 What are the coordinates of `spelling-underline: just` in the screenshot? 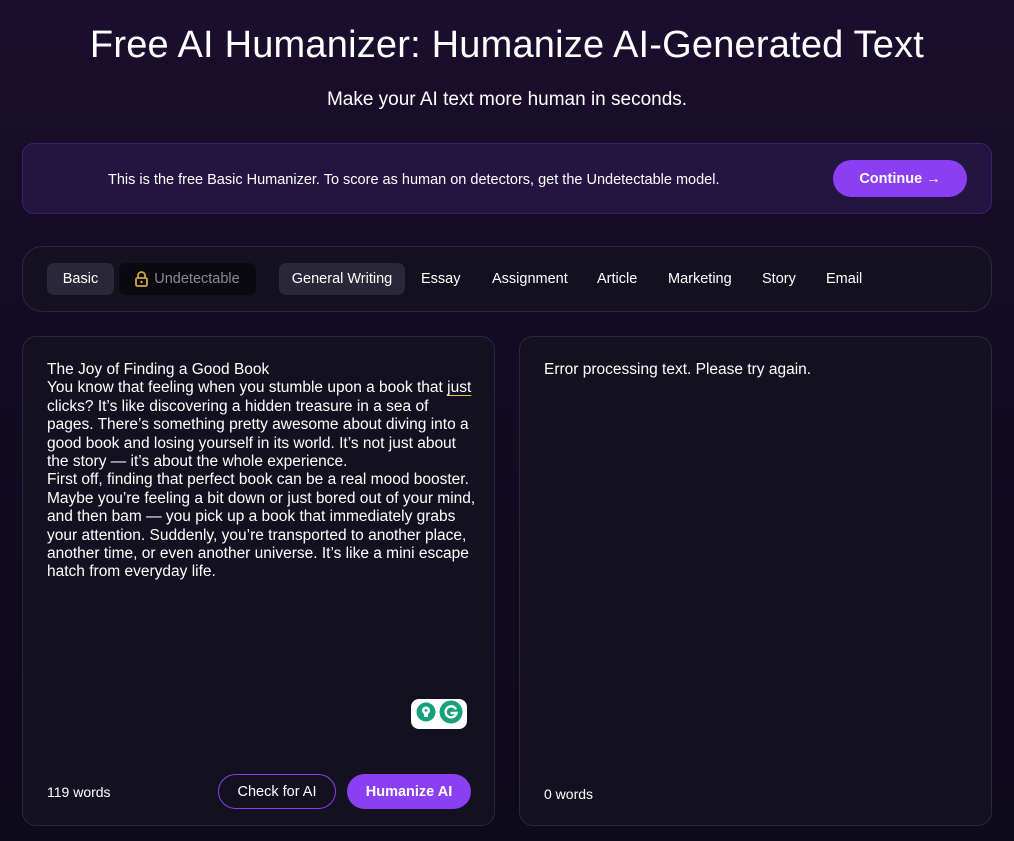 It's located at (459, 387).